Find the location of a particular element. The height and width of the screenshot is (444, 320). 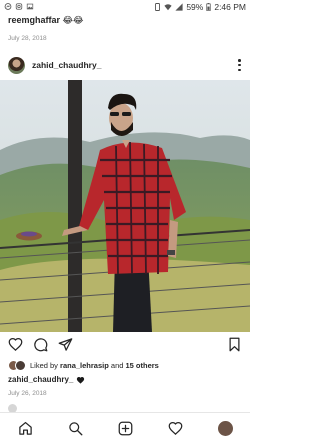

nav-home is located at coordinates (25, 428).